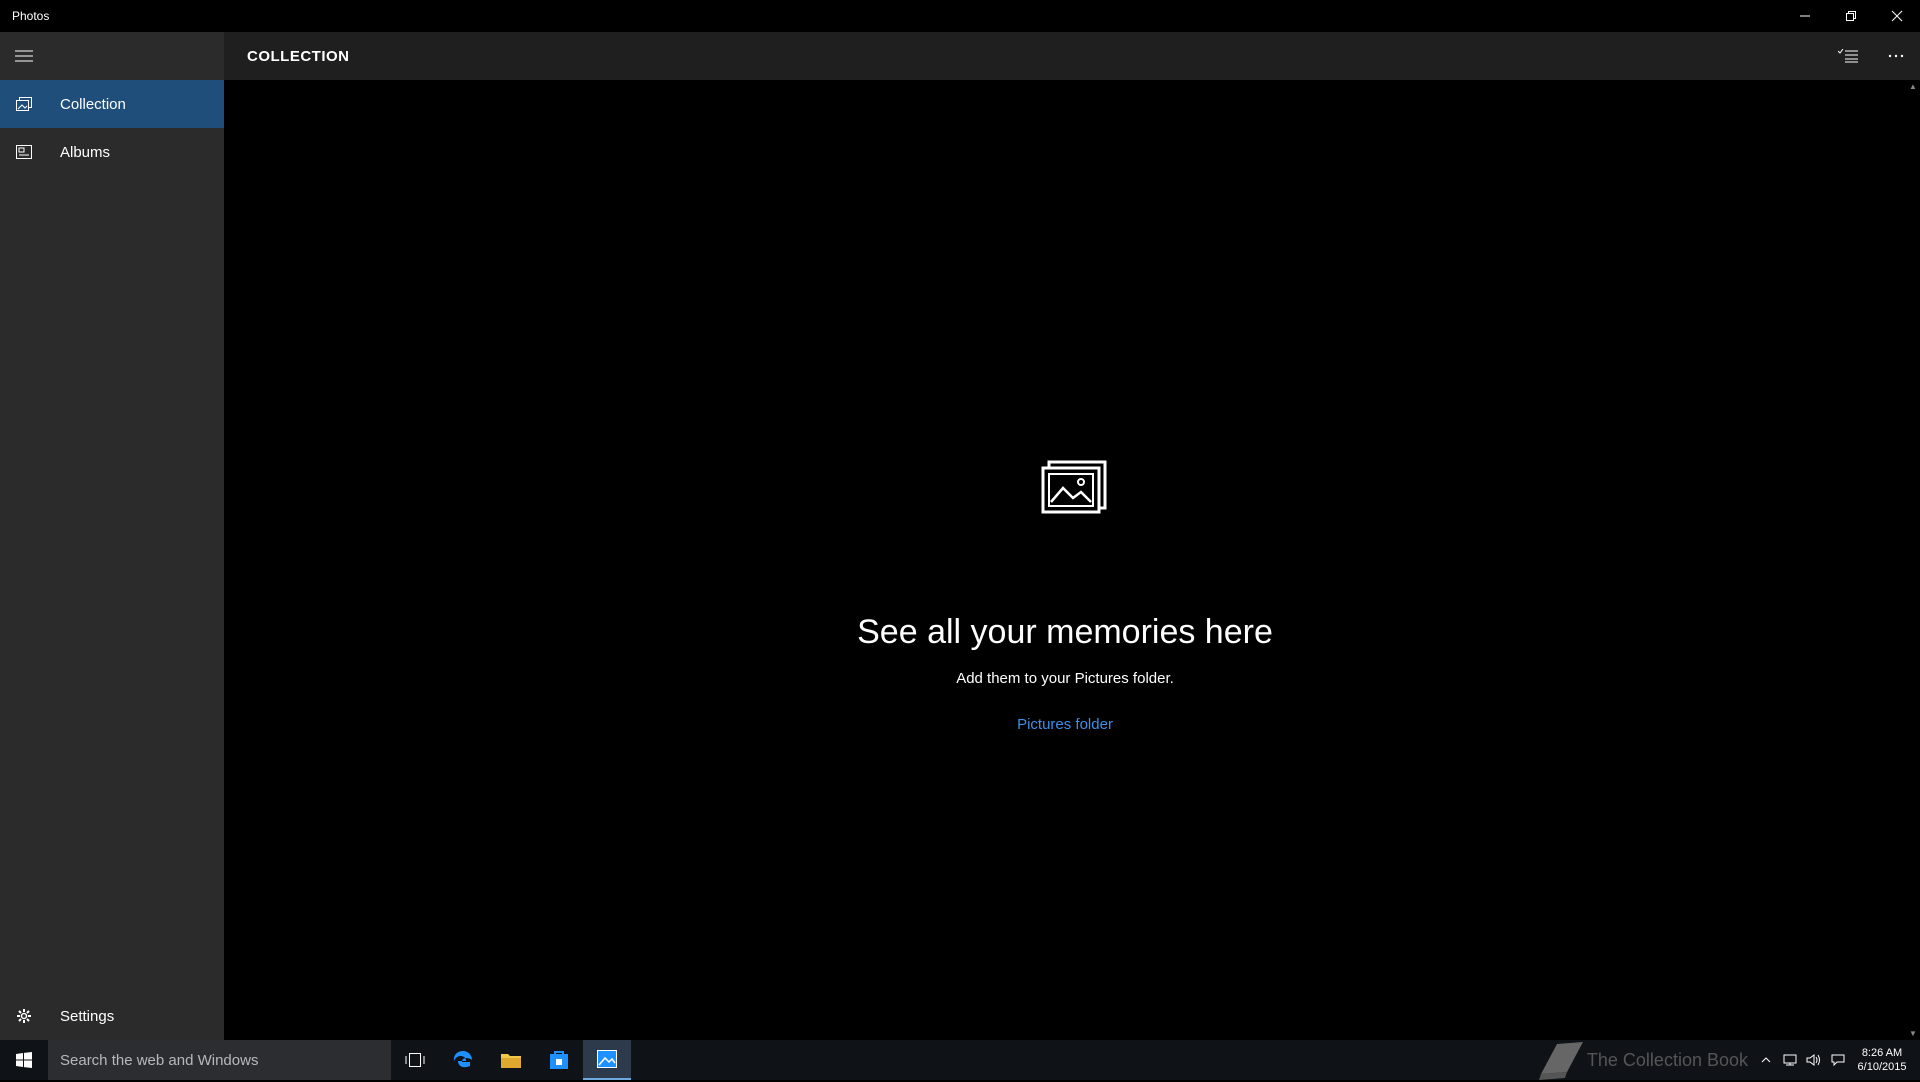 Image resolution: width=1920 pixels, height=1082 pixels. What do you see at coordinates (93, 104) in the screenshot?
I see `sidebar-item-label: Collection` at bounding box center [93, 104].